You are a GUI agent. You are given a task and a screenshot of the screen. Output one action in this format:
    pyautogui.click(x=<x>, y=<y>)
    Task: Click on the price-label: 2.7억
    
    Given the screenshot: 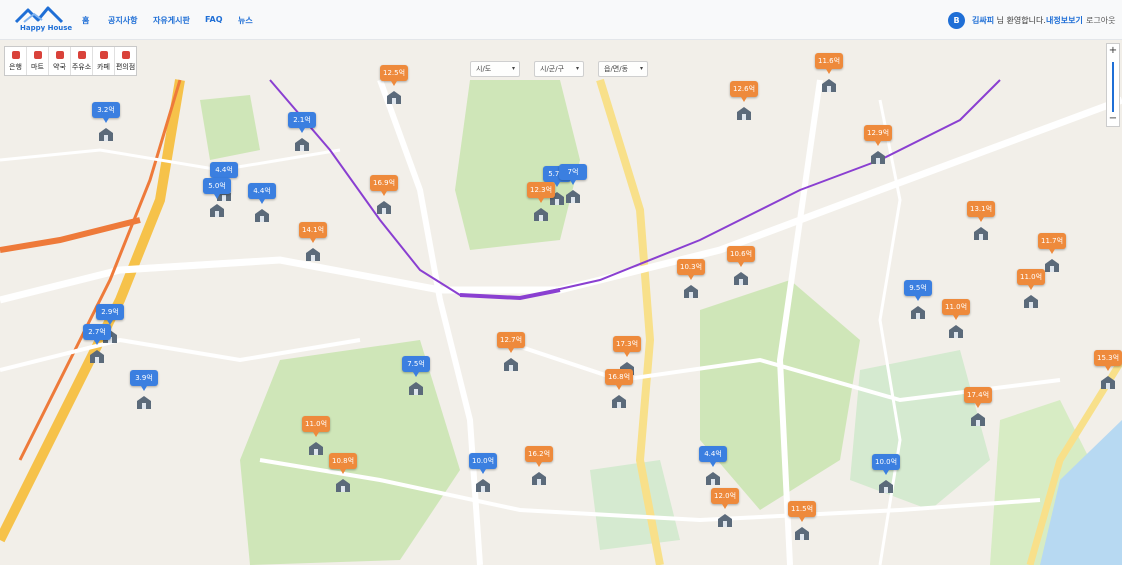 What is the action you would take?
    pyautogui.click(x=97, y=332)
    